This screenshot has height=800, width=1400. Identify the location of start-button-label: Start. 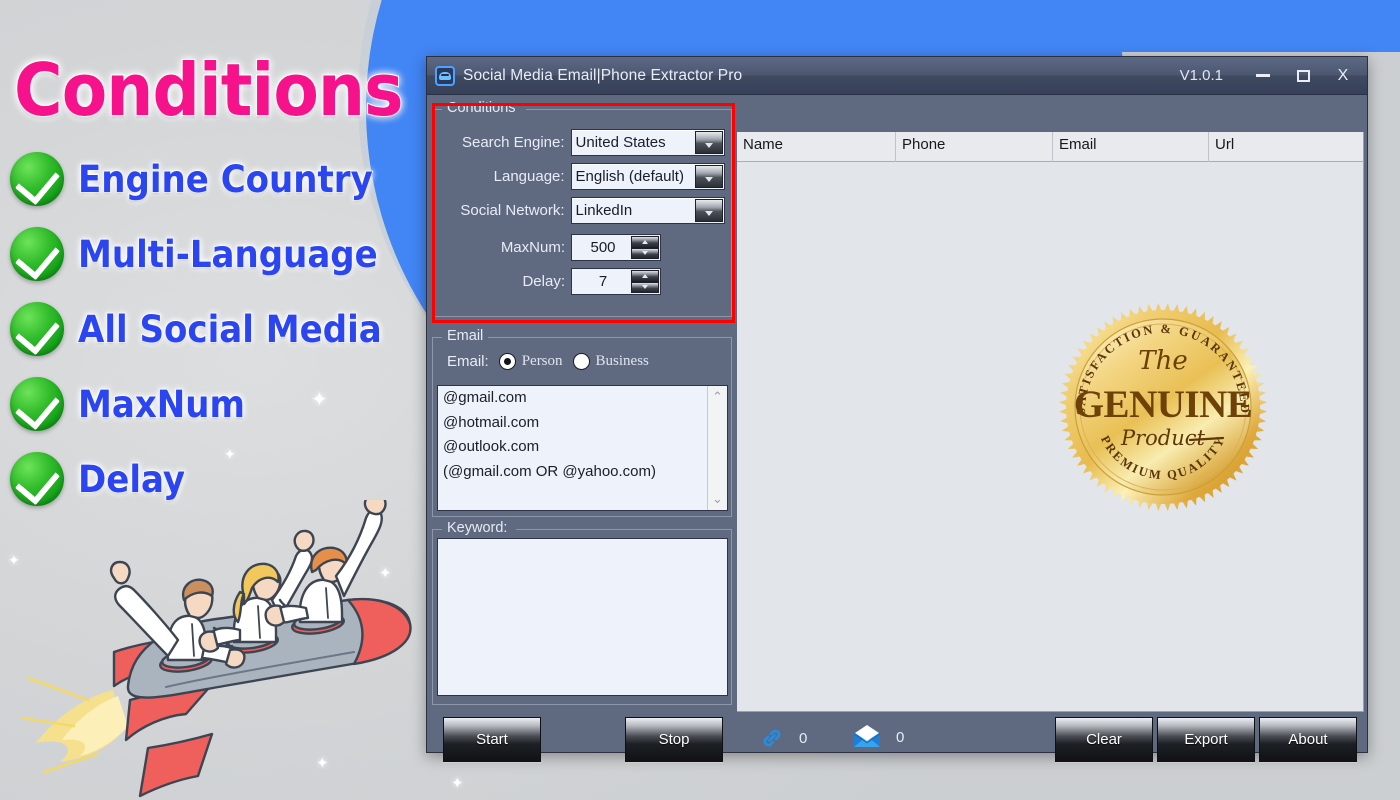
(492, 739).